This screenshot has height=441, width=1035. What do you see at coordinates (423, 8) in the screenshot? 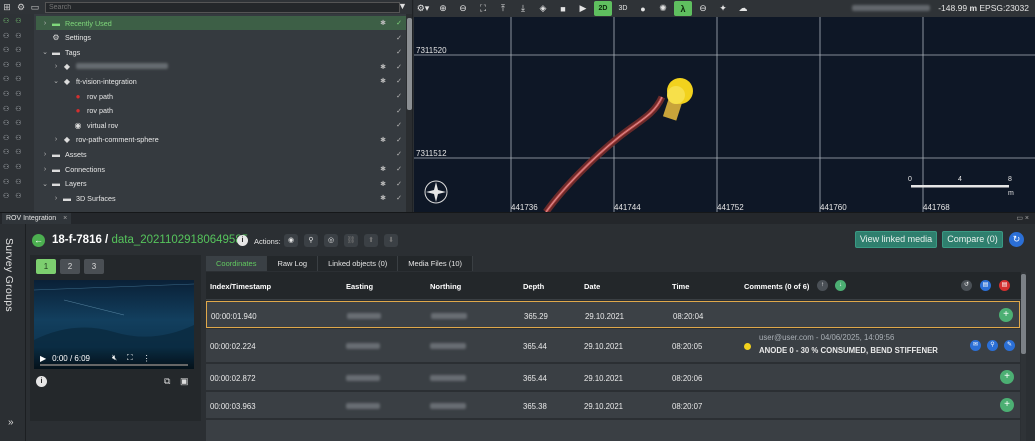
I see `settings-dropdown-icon: ⚙▾` at bounding box center [423, 8].